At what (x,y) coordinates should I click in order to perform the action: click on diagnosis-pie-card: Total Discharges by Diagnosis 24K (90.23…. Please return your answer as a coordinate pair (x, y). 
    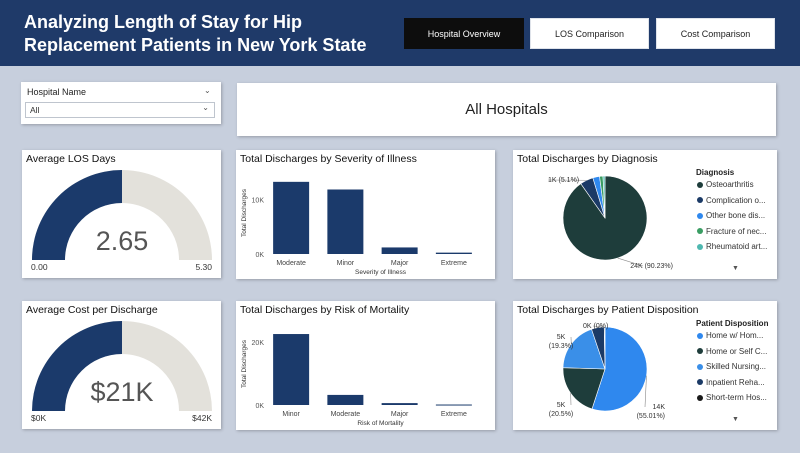
    Looking at the image, I should click on (645, 214).